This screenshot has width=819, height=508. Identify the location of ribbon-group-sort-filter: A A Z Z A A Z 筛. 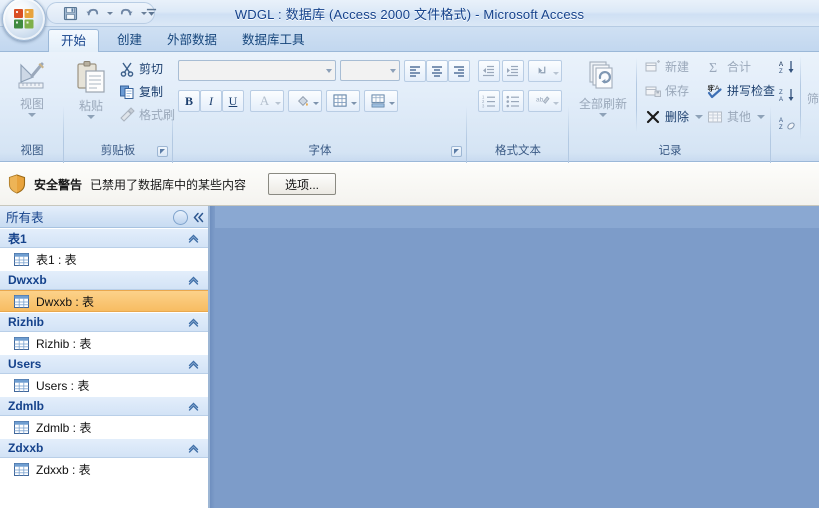
(796, 107).